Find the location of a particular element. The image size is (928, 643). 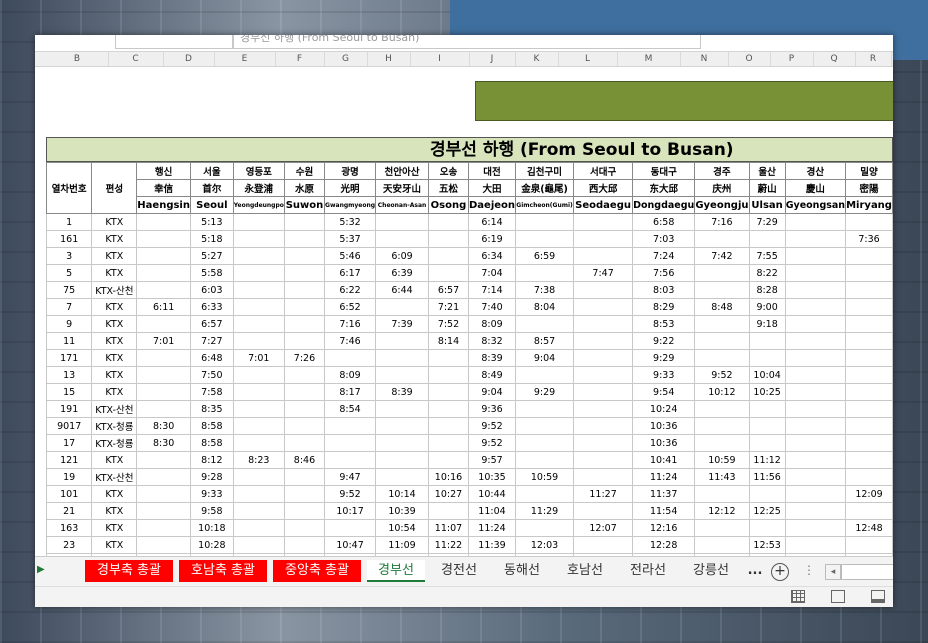

station-name-ko: 대전 is located at coordinates (492, 171).